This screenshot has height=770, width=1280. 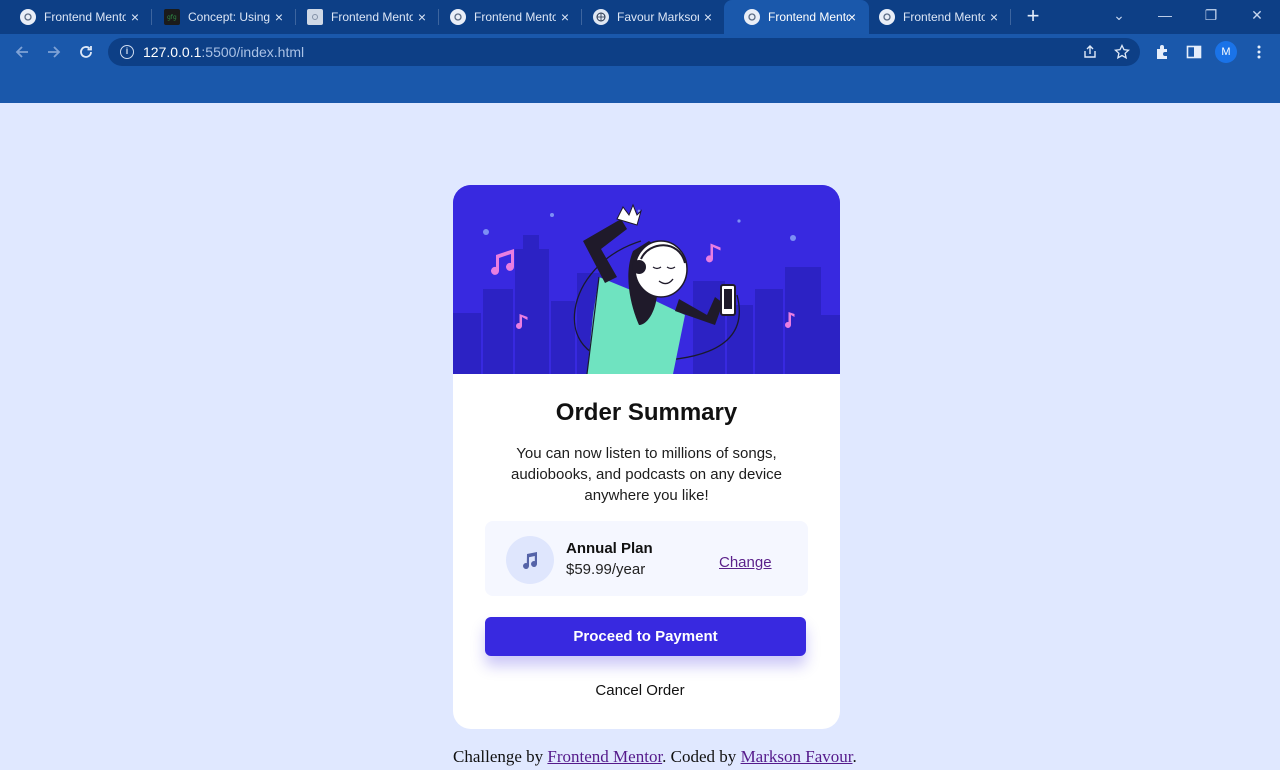 What do you see at coordinates (1165, 15) in the screenshot?
I see `minimize-icon: —` at bounding box center [1165, 15].